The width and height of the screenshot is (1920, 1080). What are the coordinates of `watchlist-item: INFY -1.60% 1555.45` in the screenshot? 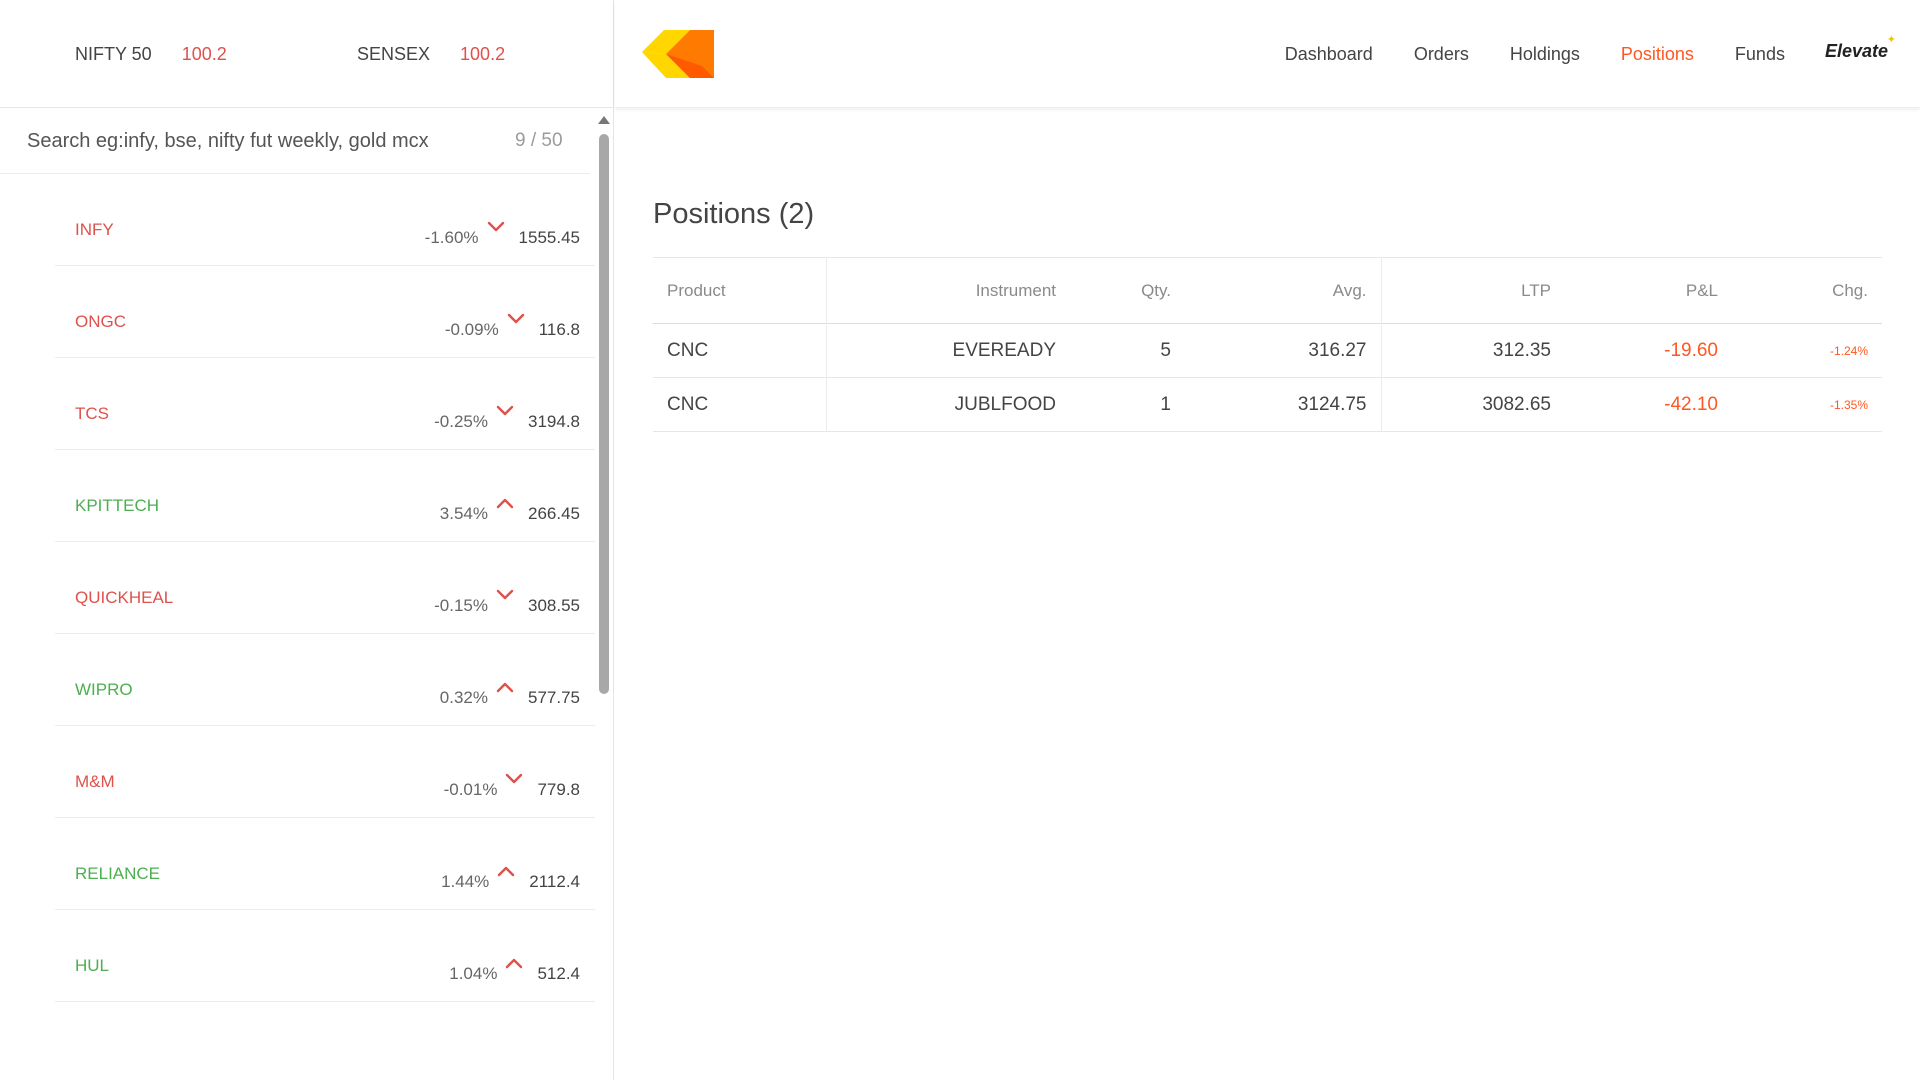 It's located at (325, 220).